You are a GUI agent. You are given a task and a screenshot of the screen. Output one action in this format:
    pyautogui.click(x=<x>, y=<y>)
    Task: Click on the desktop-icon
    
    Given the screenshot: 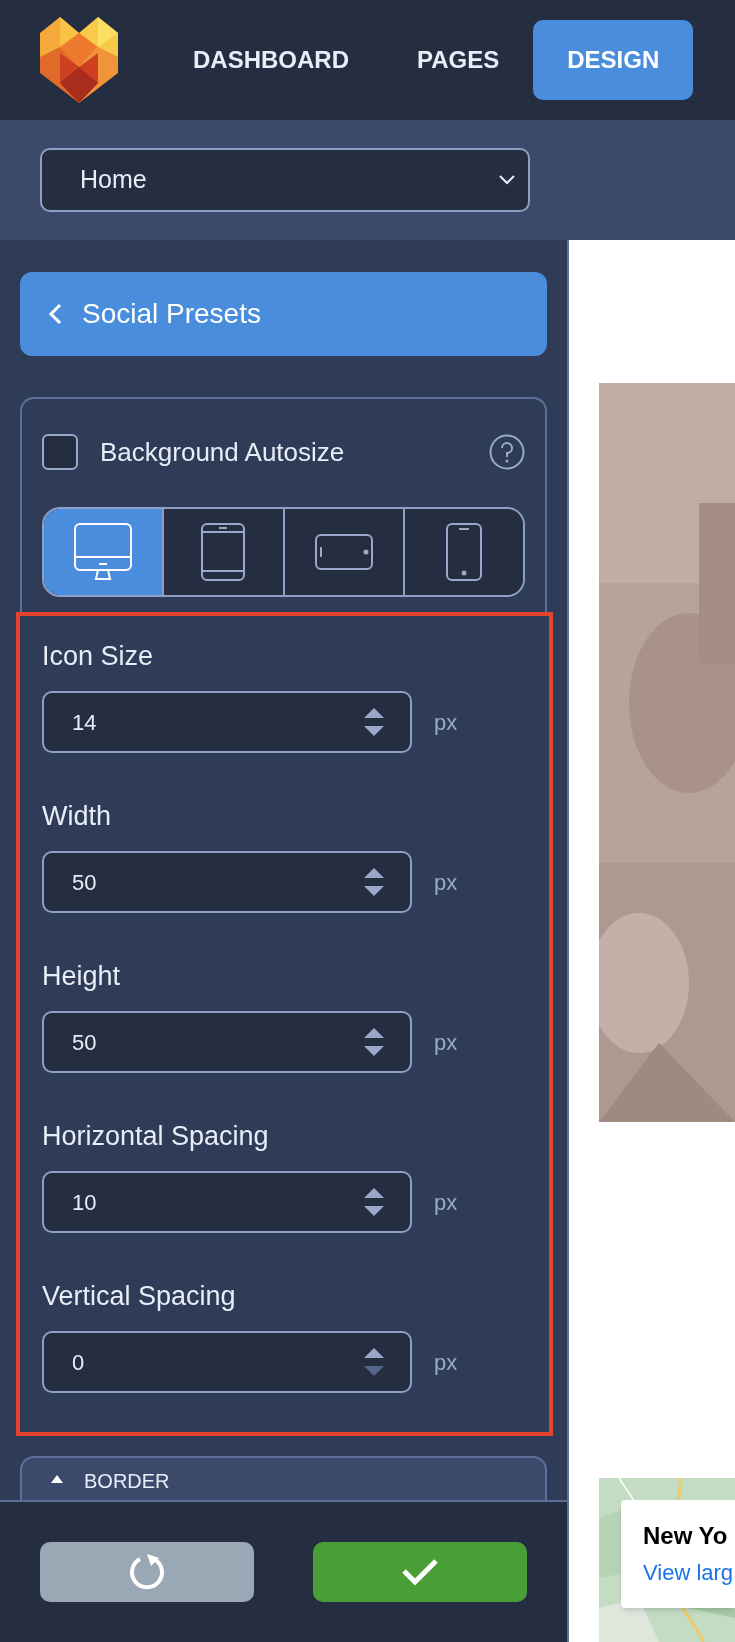 What is the action you would take?
    pyautogui.click(x=103, y=552)
    